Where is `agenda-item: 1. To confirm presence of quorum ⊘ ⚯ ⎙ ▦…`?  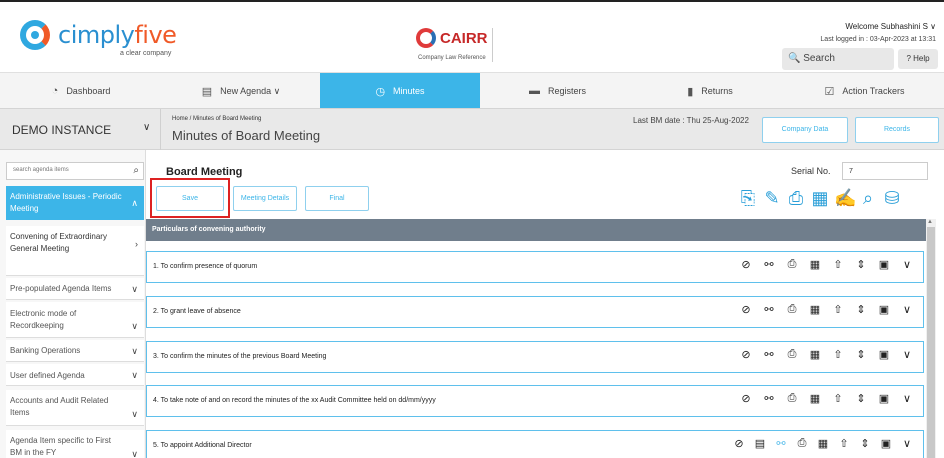
agenda-item: 1. To confirm presence of quorum ⊘ ⚯ ⎙ ▦… is located at coordinates (535, 267).